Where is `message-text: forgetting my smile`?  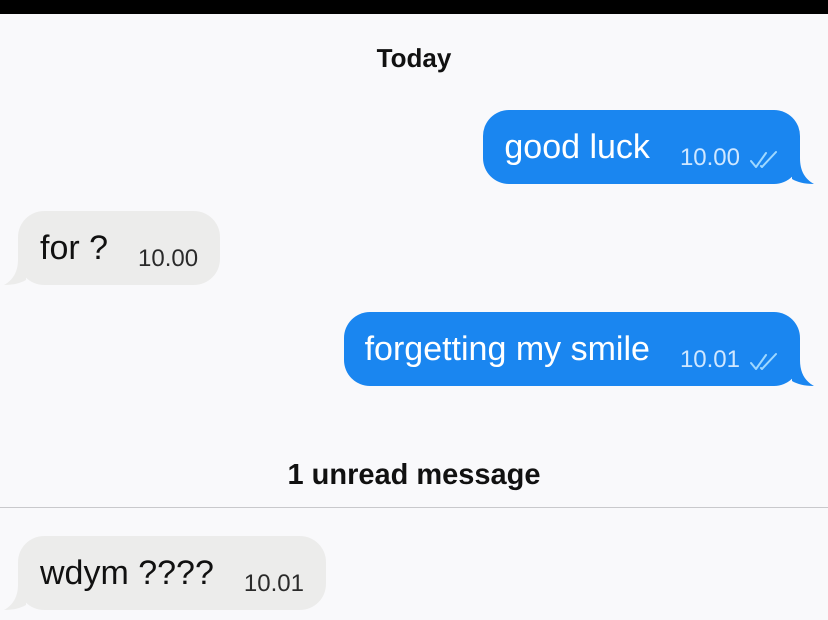 message-text: forgetting my smile is located at coordinates (507, 349).